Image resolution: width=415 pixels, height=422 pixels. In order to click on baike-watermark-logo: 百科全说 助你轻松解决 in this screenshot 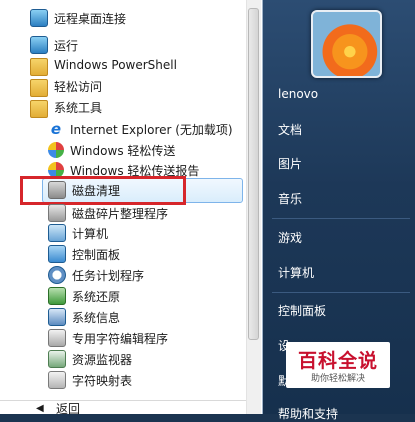, I will do `click(338, 365)`.